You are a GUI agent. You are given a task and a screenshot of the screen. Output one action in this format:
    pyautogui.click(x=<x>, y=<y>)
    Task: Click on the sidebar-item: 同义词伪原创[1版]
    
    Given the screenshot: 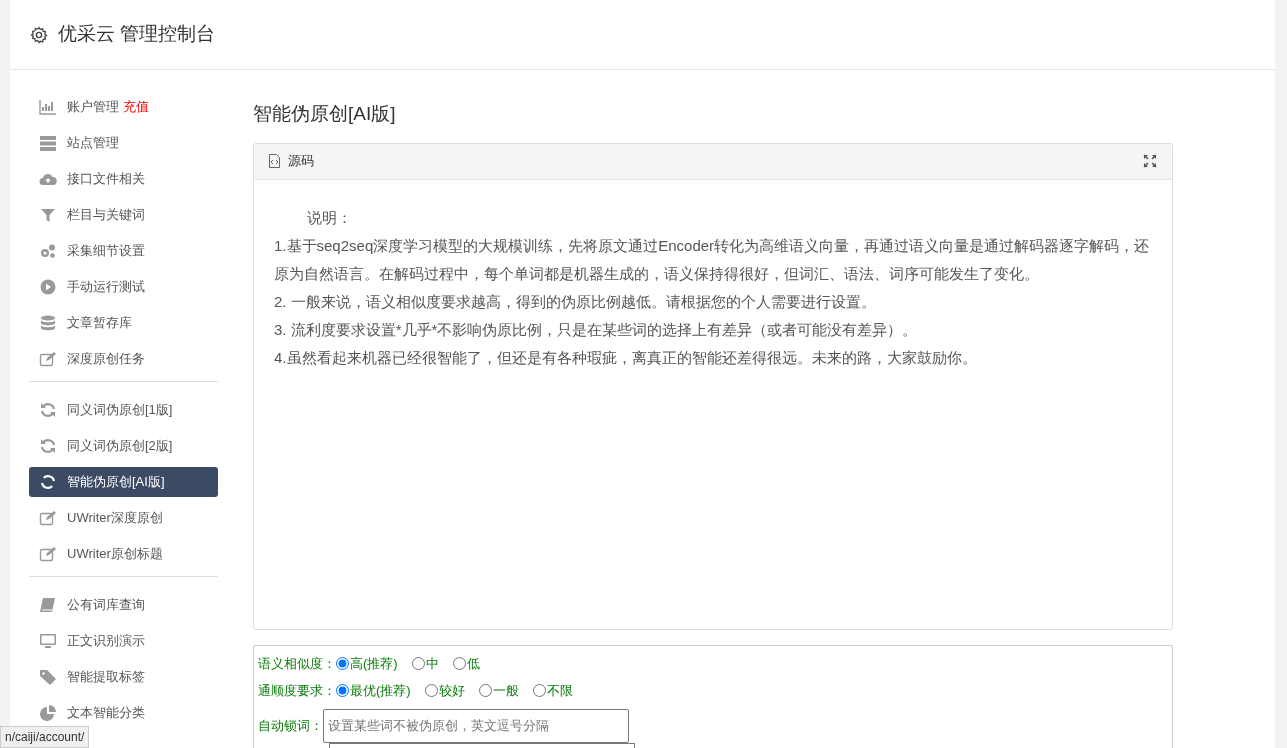 What is the action you would take?
    pyautogui.click(x=123, y=410)
    